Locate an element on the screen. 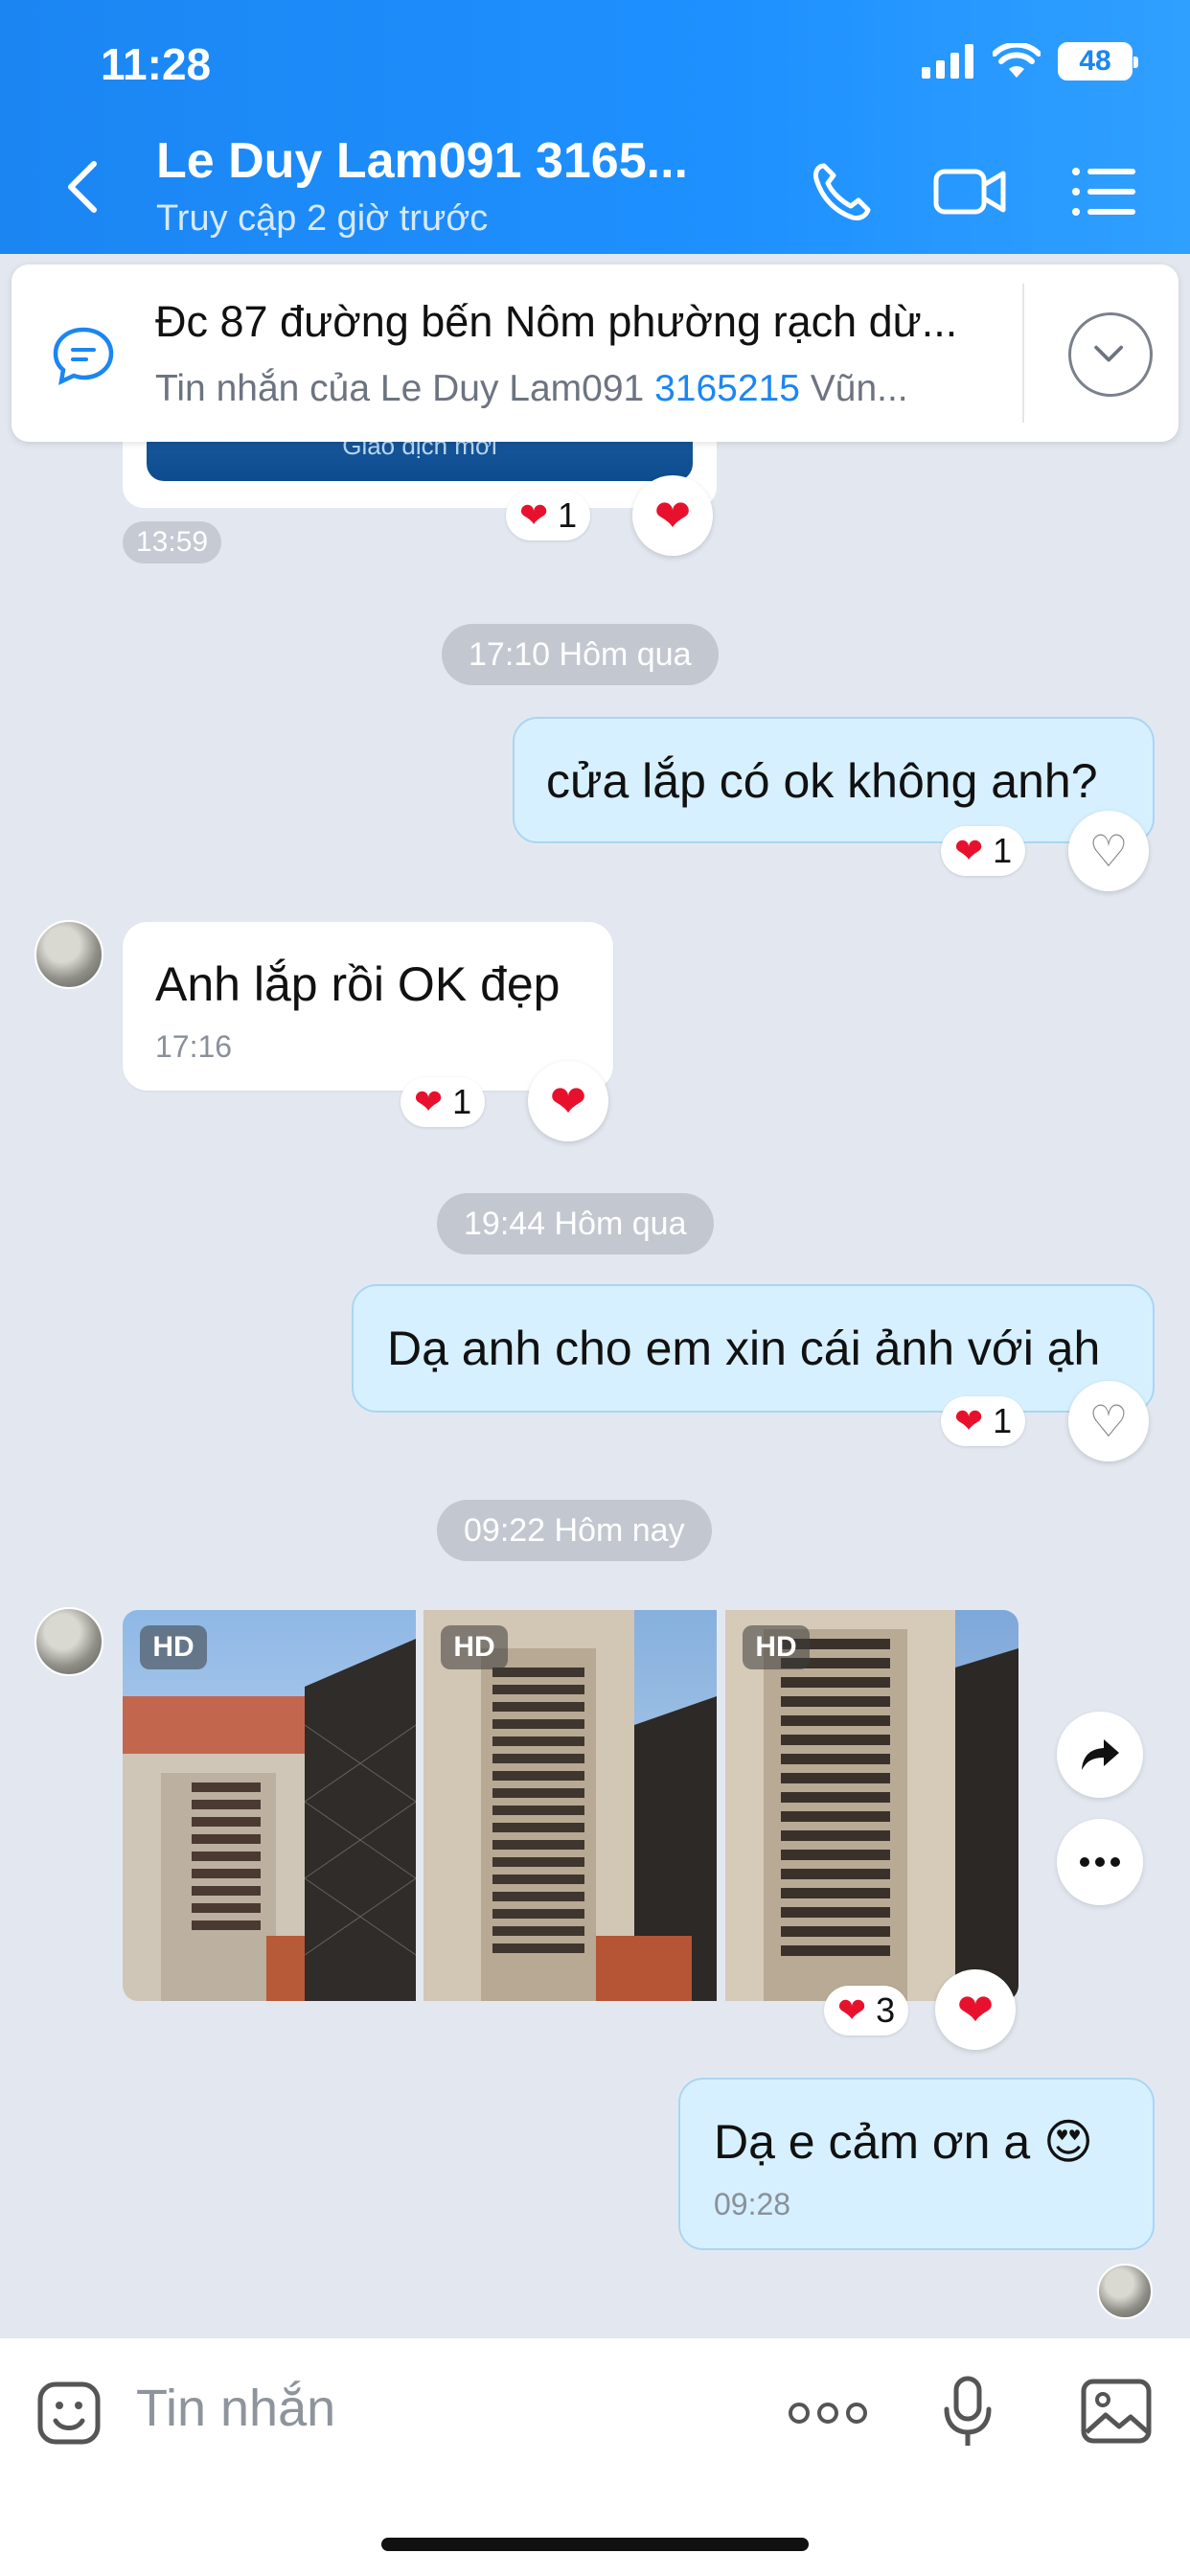 This screenshot has height=2576, width=1190. pinned-sub-prefix: Tin nhắn của Le Duy Lam091 is located at coordinates (405, 388).